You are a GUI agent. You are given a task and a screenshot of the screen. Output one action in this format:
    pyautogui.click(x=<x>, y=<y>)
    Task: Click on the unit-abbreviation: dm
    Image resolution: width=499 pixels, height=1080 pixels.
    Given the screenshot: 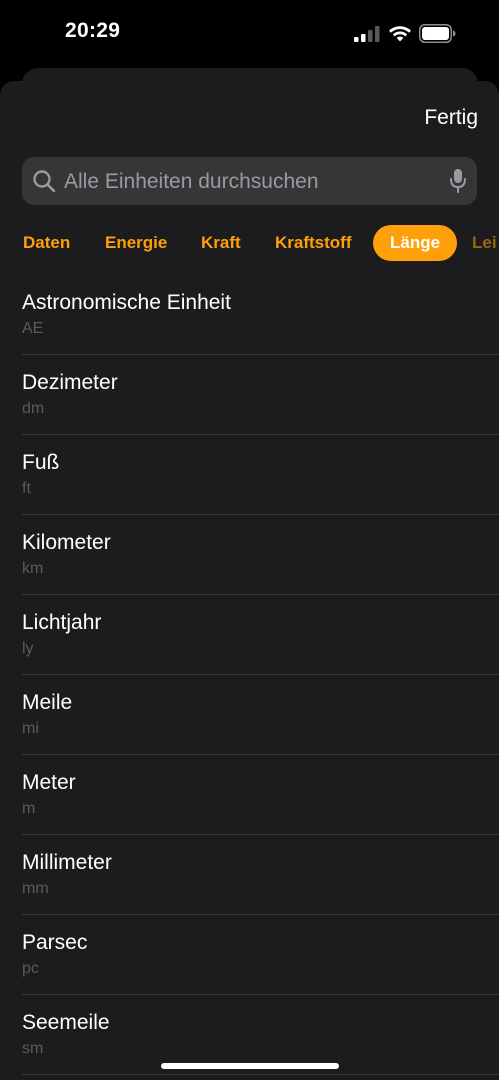 What is the action you would take?
    pyautogui.click(x=33, y=408)
    